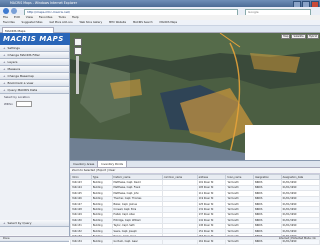  What do you see at coordinates (160, 238) in the screenshot?
I see `status-bar: Done Internet | Protected Mode: On` at bounding box center [160, 238].